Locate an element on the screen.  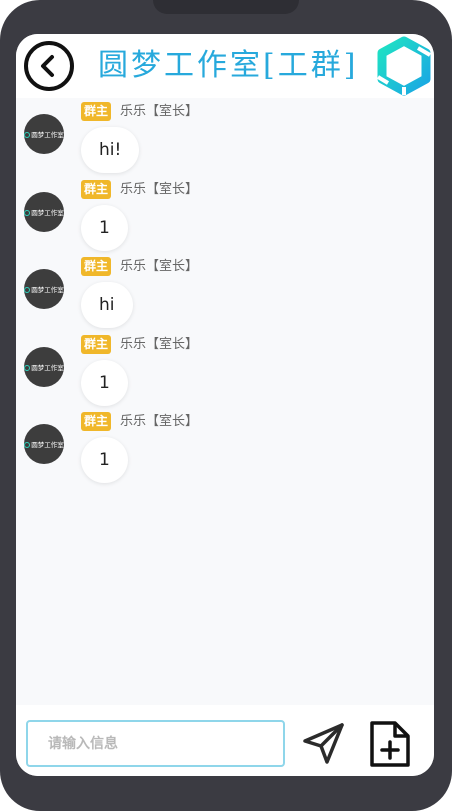
input-bar is located at coordinates (225, 740).